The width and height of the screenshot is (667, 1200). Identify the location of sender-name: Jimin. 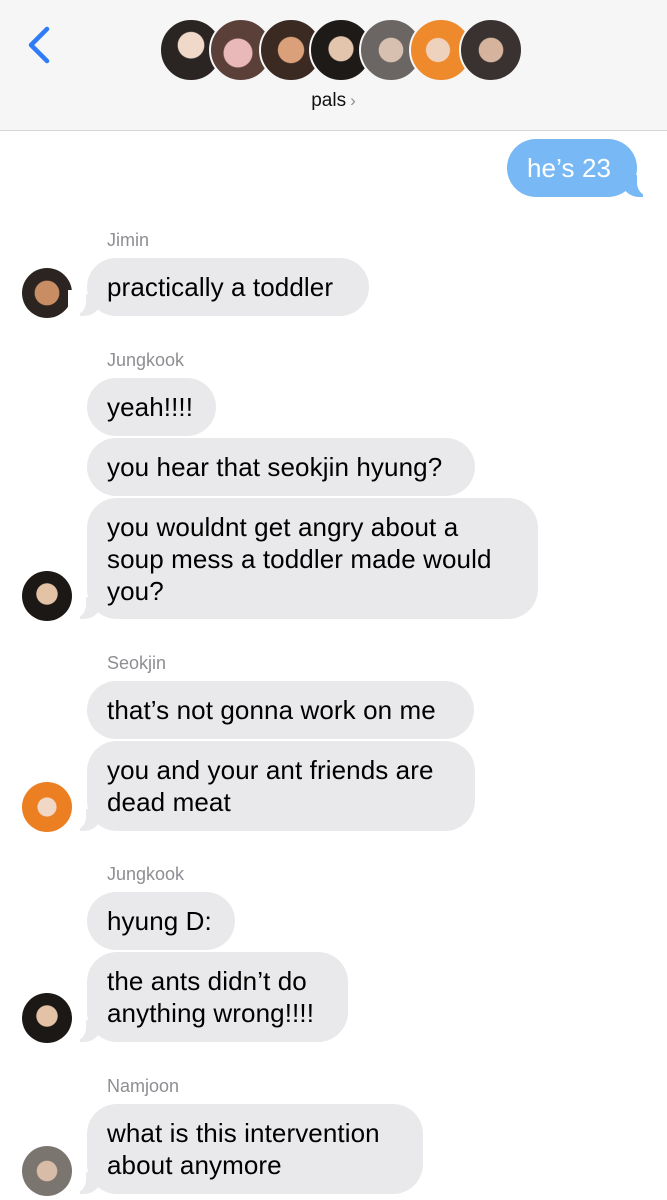
(128, 240).